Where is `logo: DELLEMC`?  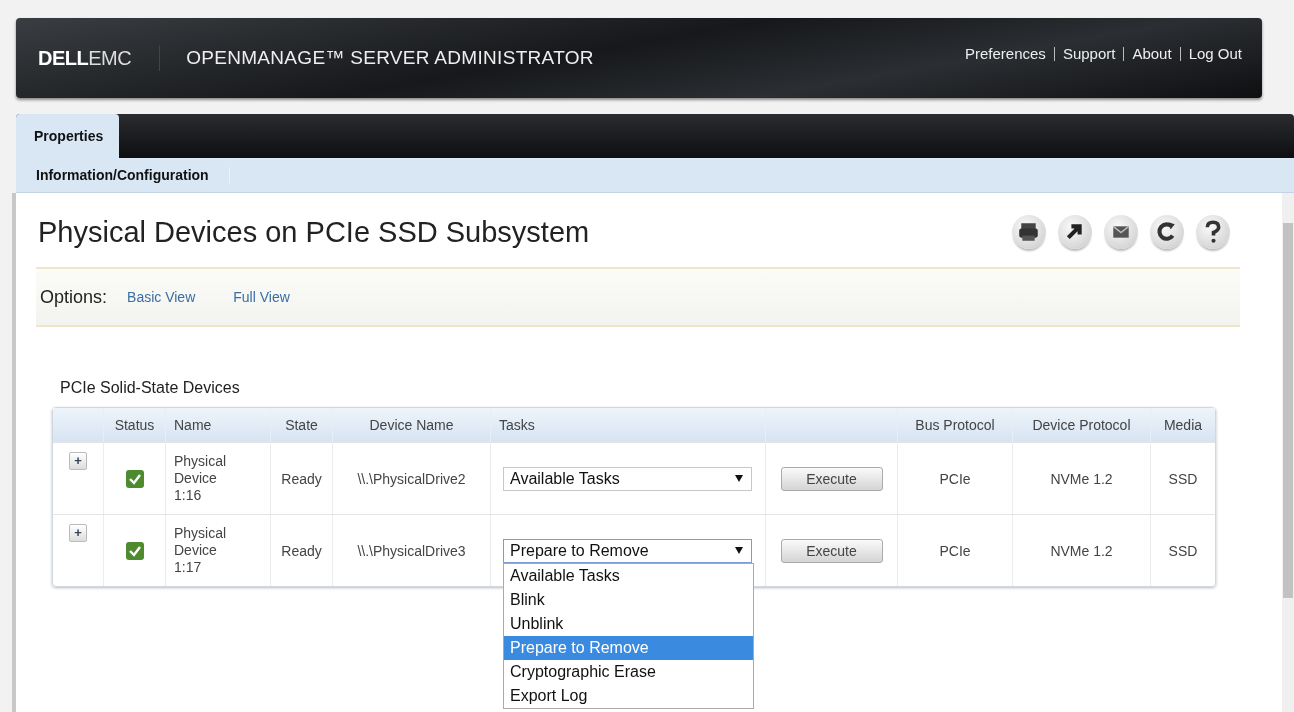
logo: DELLEMC is located at coordinates (99, 58).